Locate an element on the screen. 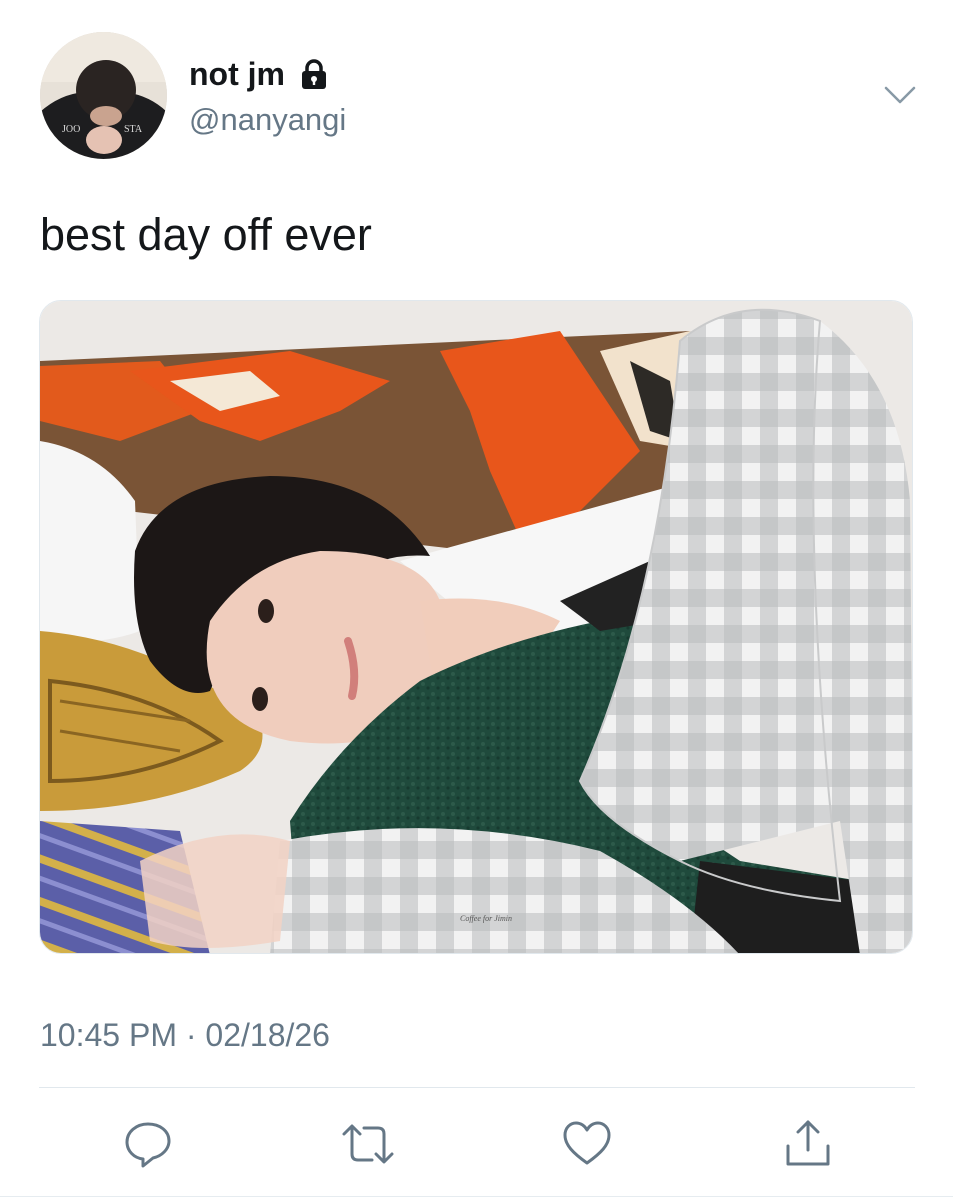  avatar: JOO STA is located at coordinates (103, 95).